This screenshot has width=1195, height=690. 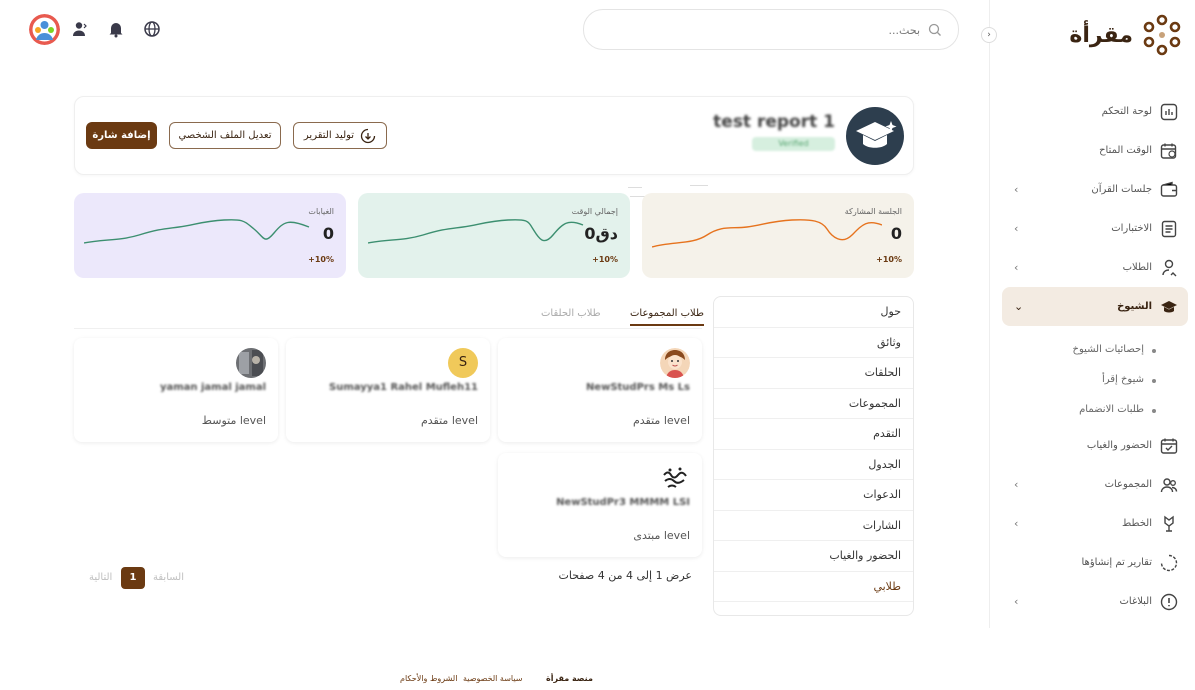 I want to click on sidebar-item-label: البلاغات, so click(x=1136, y=601).